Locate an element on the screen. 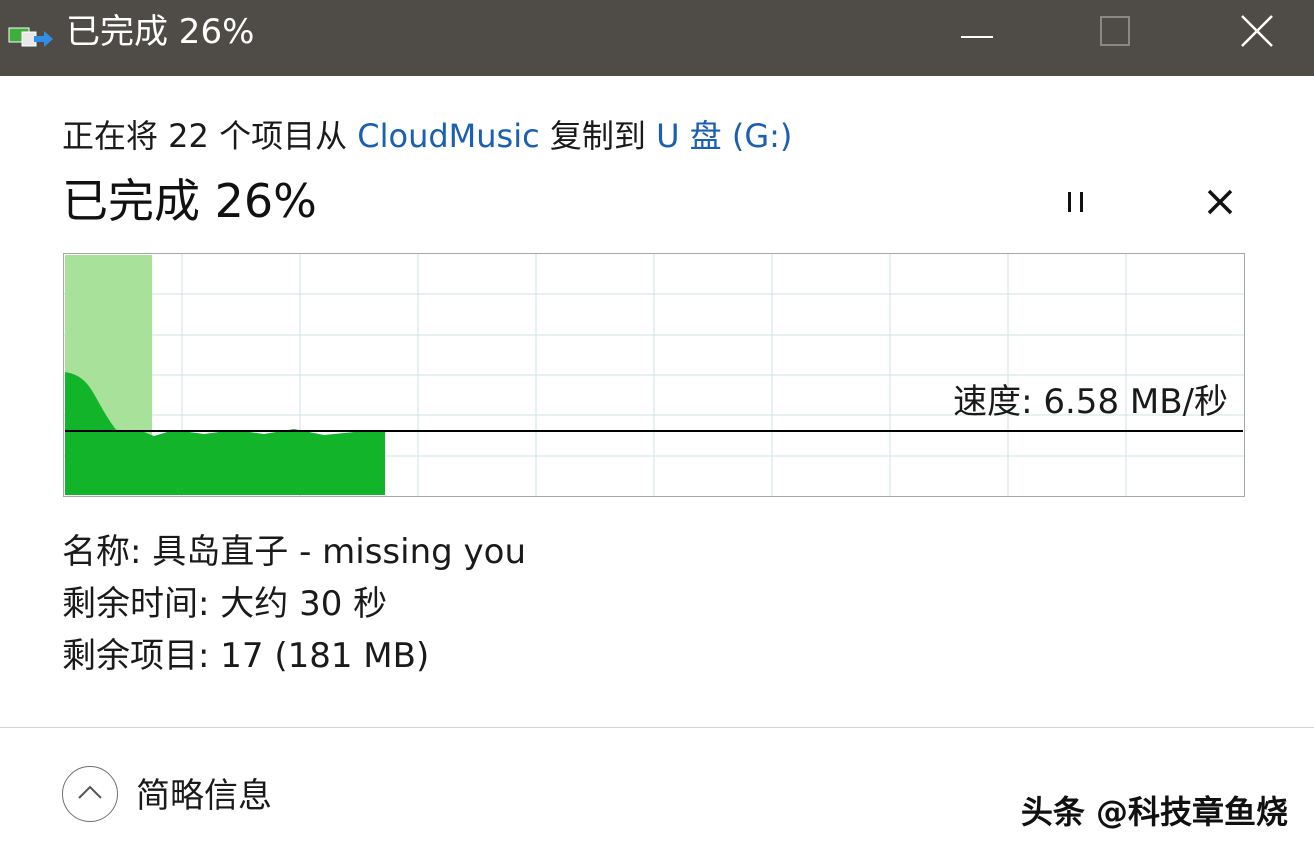 The image size is (1314, 854). cancel-icon is located at coordinates (1220, 204).